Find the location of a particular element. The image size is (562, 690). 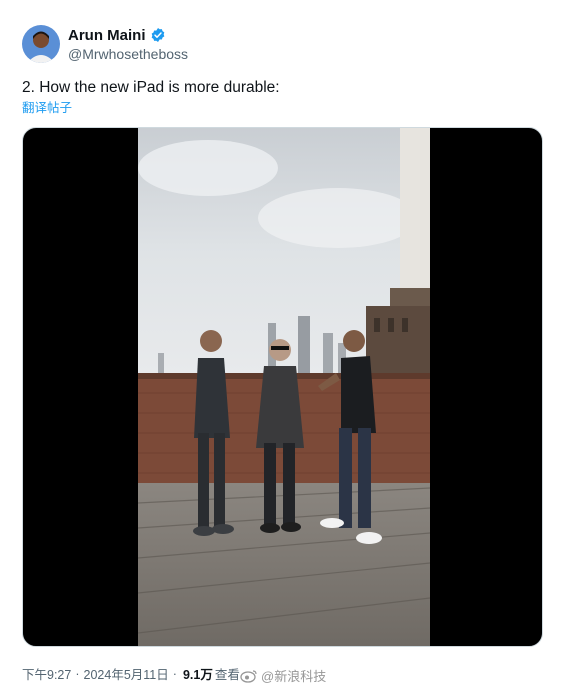

views-count: 9.1万 is located at coordinates (197, 675).